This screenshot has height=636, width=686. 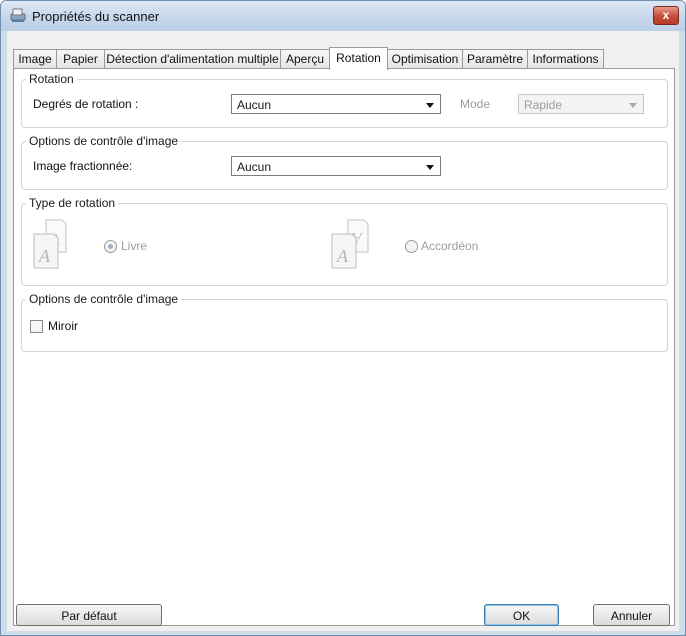 I want to click on image-control-group-label: Options de contrôle d'image, so click(x=104, y=141).